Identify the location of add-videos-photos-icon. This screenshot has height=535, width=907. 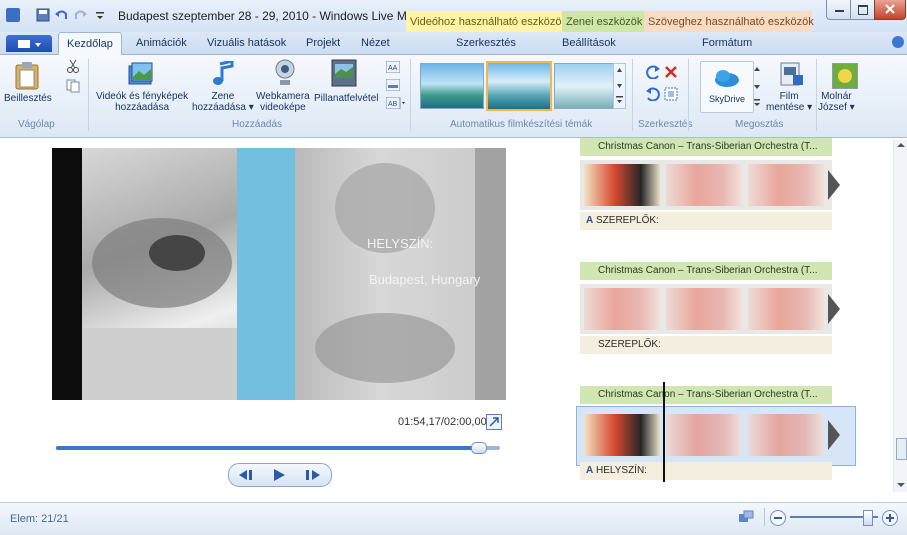
(141, 75).